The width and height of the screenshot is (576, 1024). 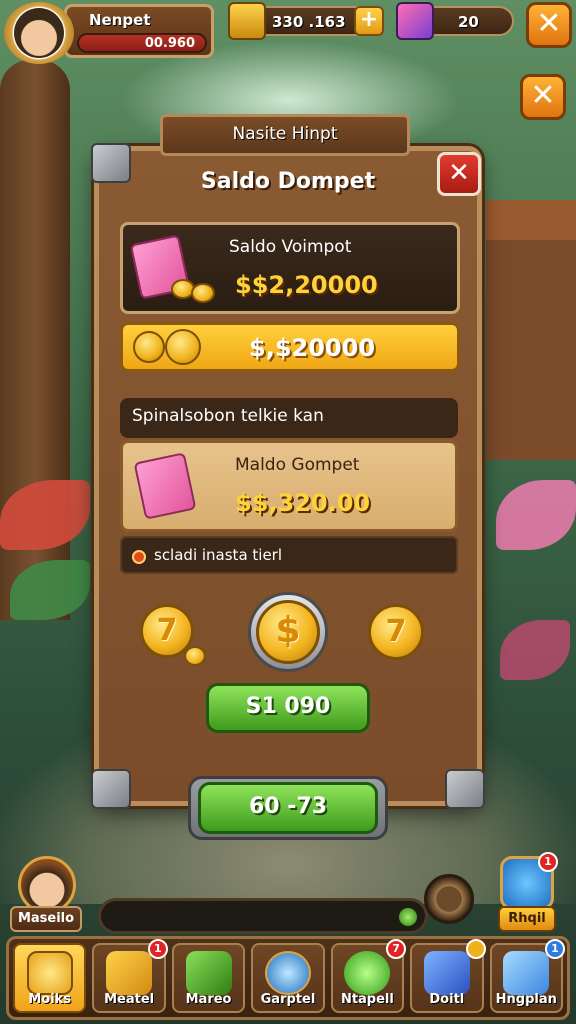 I want to click on hero-badge: Maseilo, so click(x=46, y=896).